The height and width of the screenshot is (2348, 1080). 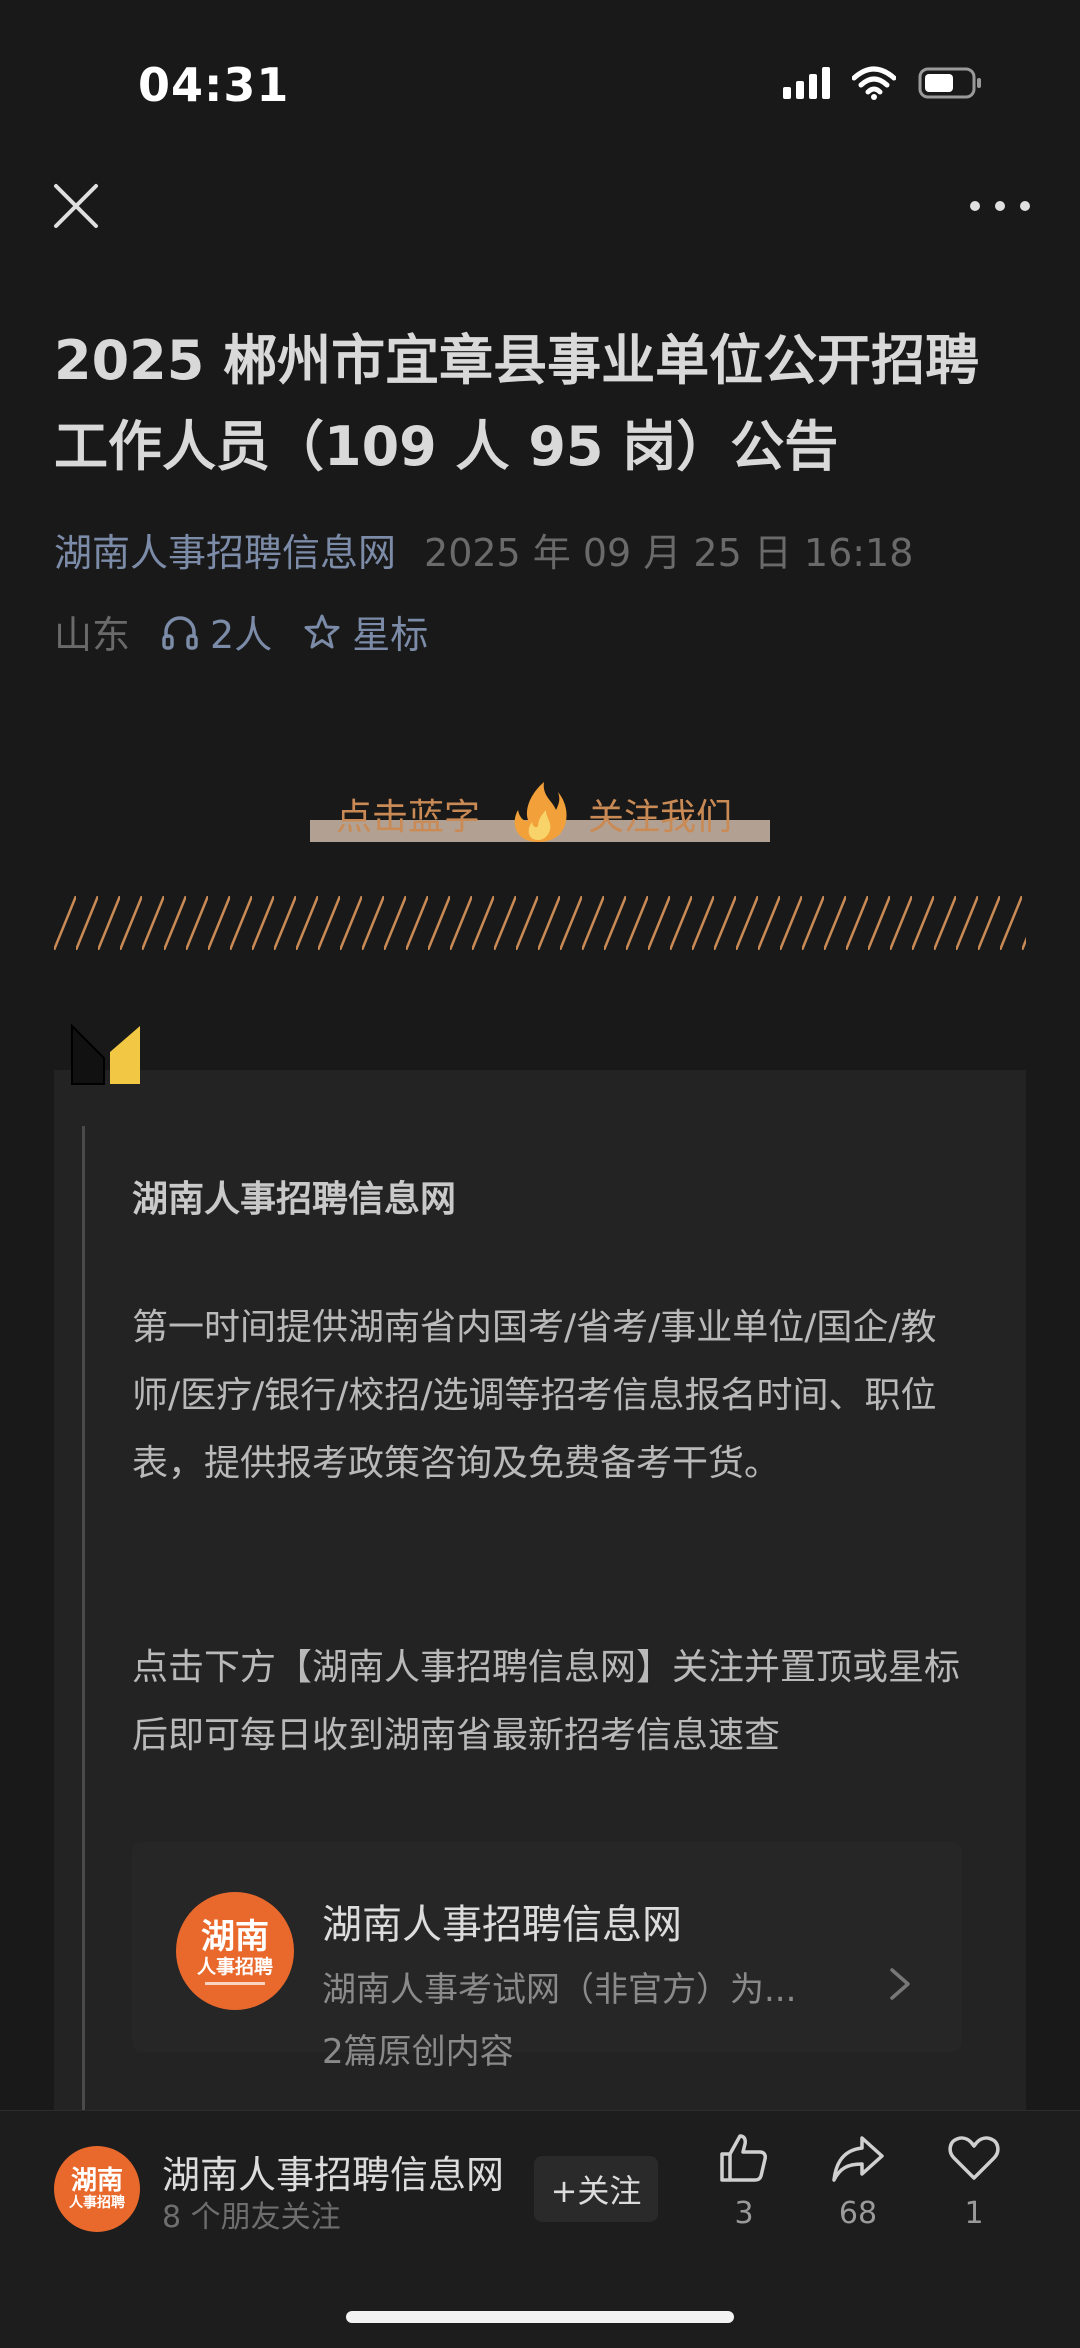 What do you see at coordinates (180, 632) in the screenshot?
I see `headphones-icon` at bounding box center [180, 632].